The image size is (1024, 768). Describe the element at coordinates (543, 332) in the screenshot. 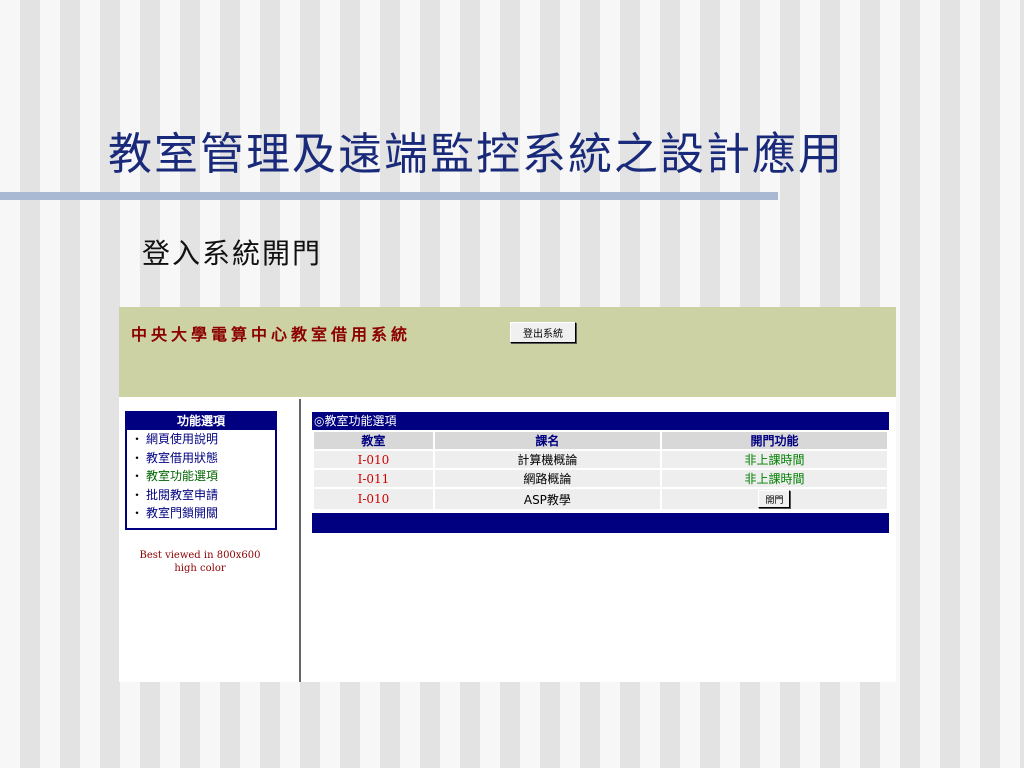

I see `logout-button: 登出系統` at that location.